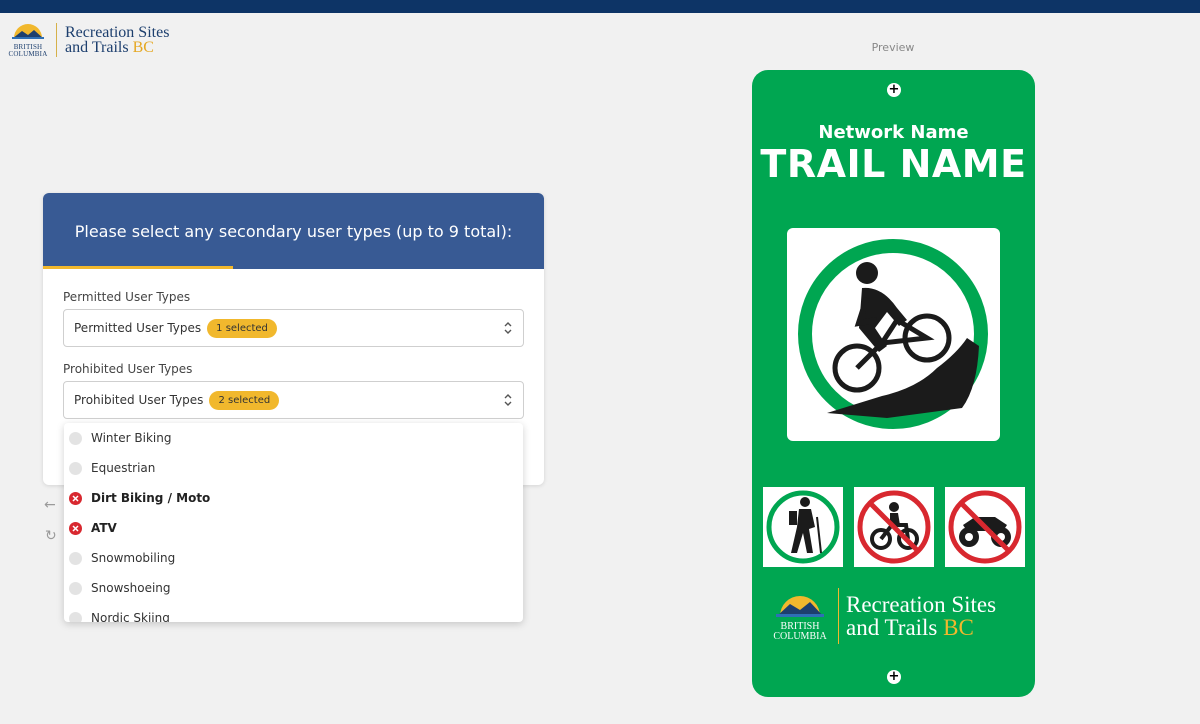 This screenshot has width=1200, height=724. I want to click on network-name: Network Name, so click(893, 132).